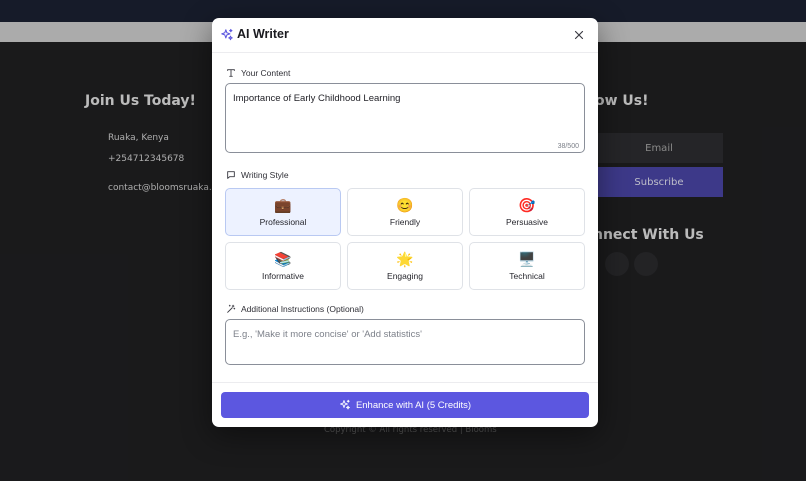  What do you see at coordinates (283, 276) in the screenshot?
I see `style-option-label: Informative` at bounding box center [283, 276].